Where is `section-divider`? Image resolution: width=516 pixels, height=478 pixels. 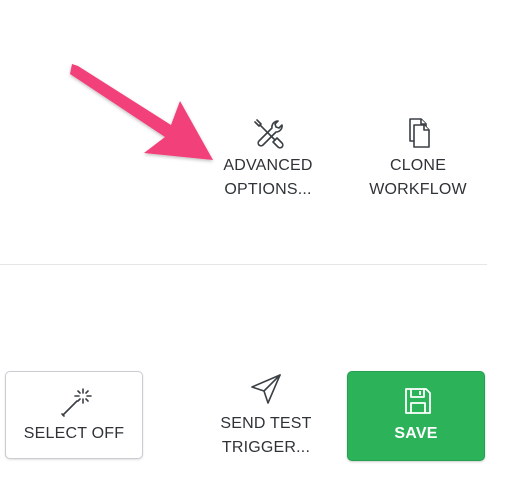
section-divider is located at coordinates (243, 264).